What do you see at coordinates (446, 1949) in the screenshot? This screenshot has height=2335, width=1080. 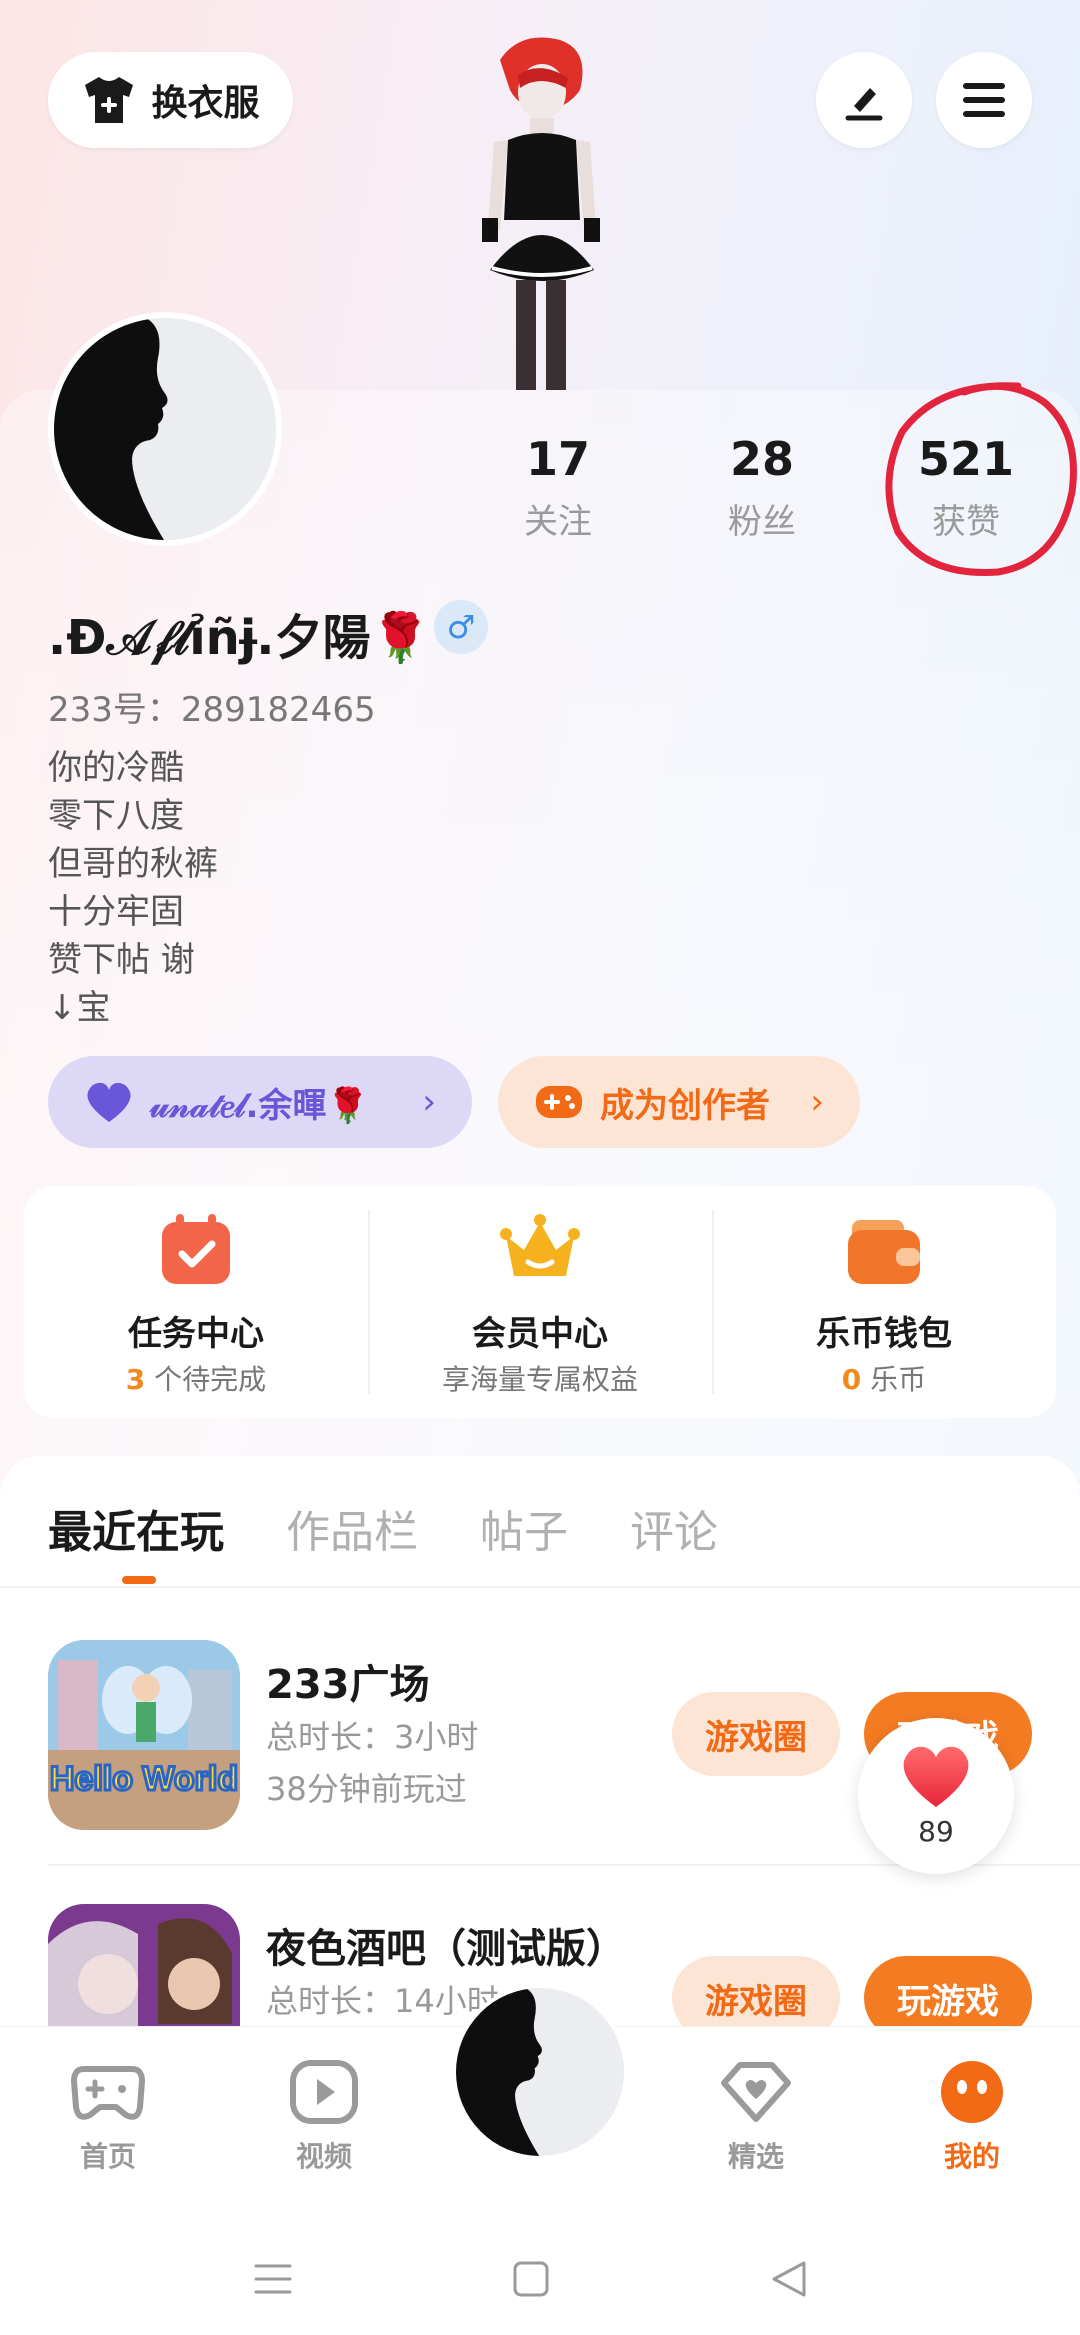 I see `game-name: 夜色酒吧（测试版）` at bounding box center [446, 1949].